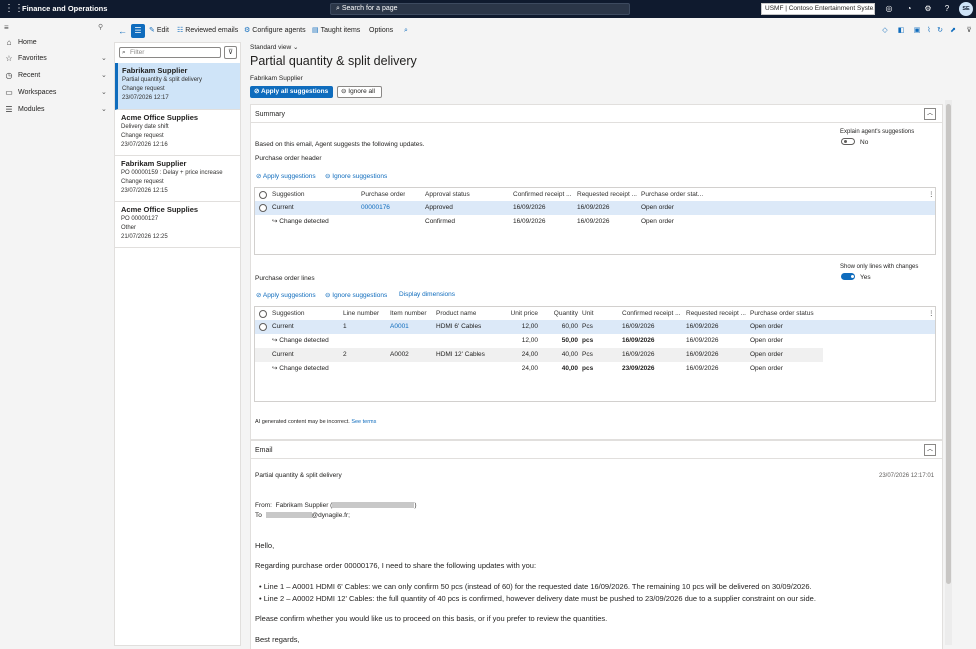  Describe the element at coordinates (399, 327) in the screenshot. I see `item-link: A0001` at that location.